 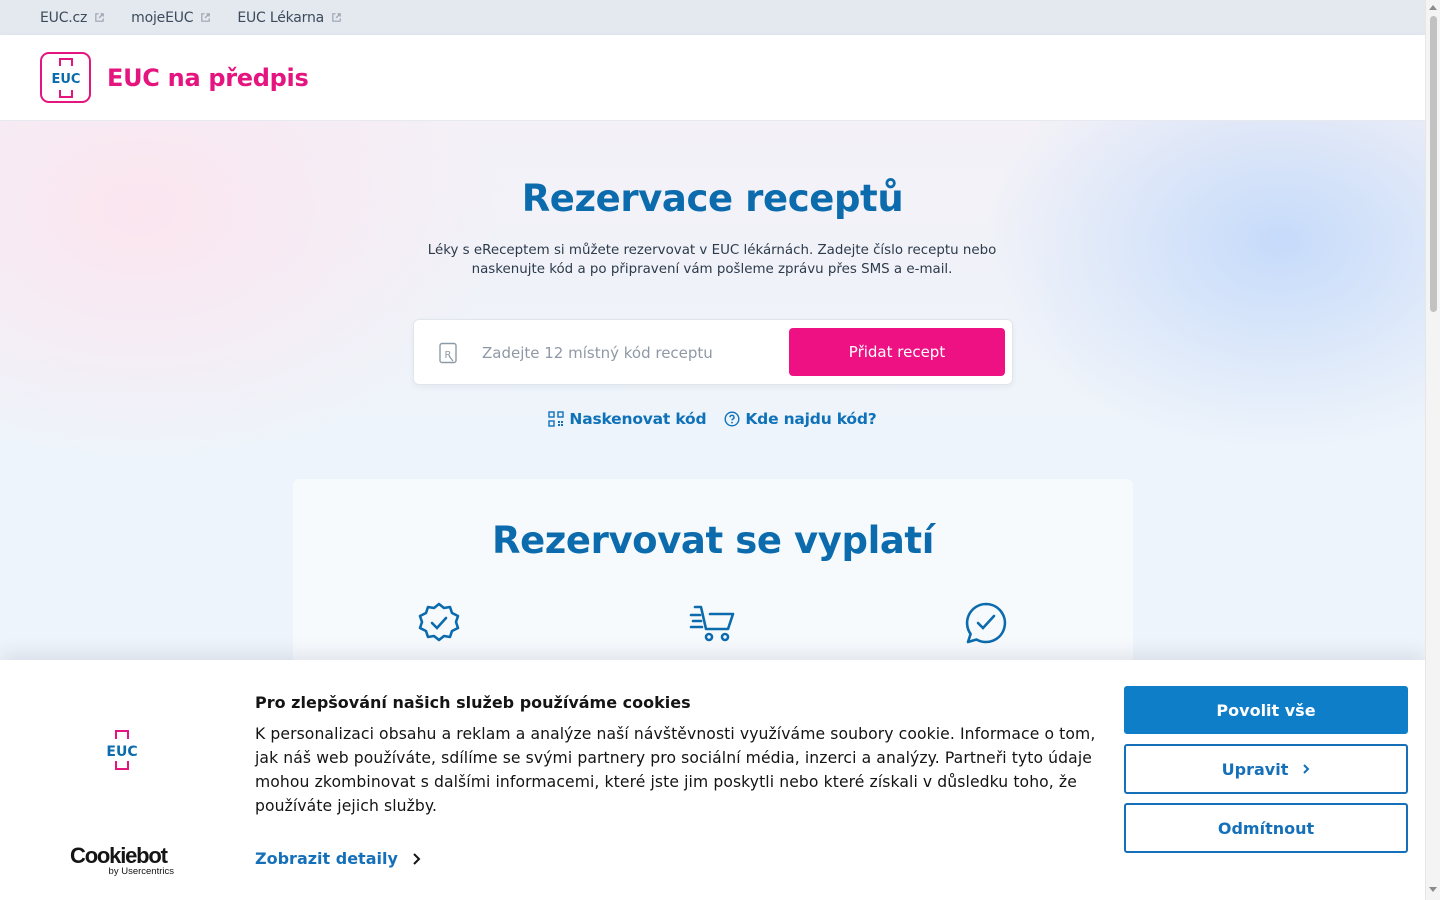 I want to click on customize-button: Upravit, so click(x=1266, y=769).